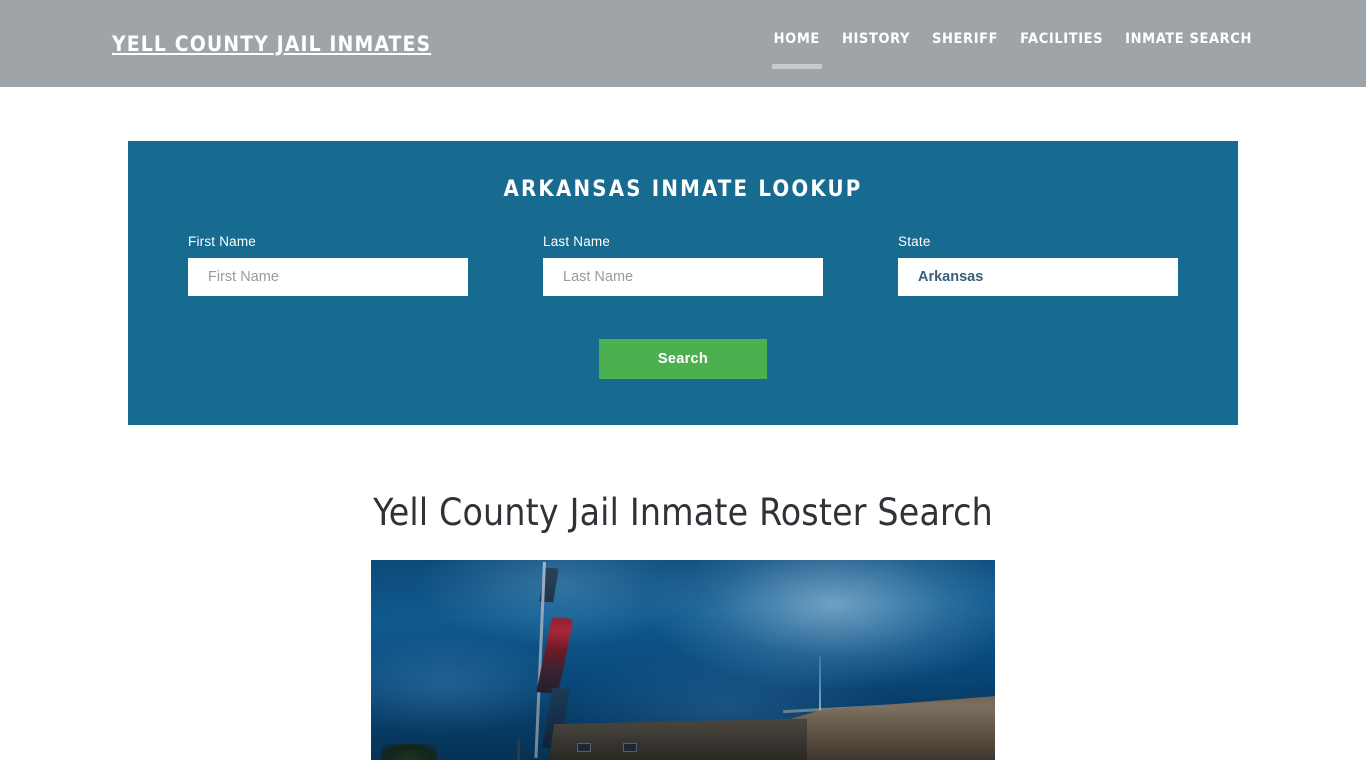  I want to click on jail-building-left, so click(678, 739).